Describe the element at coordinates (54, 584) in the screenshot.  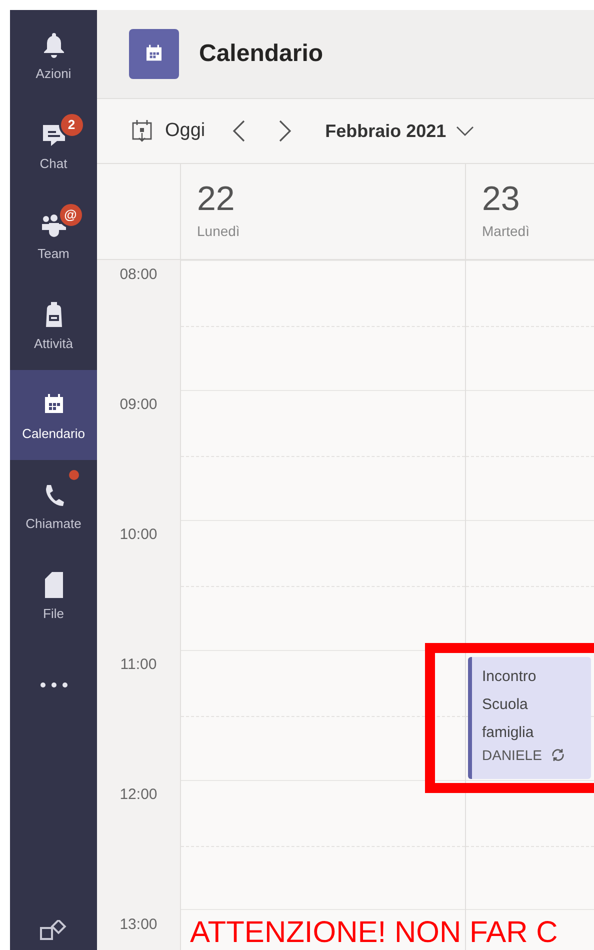
I see `file-icon` at that location.